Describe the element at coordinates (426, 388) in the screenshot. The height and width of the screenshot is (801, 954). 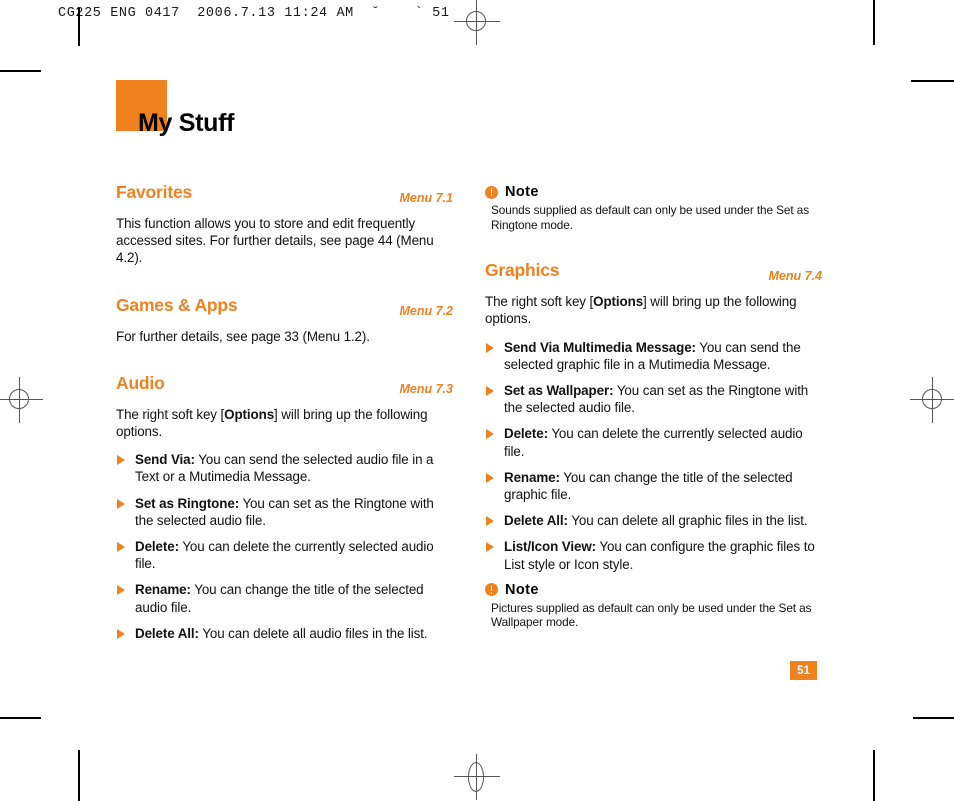
I see `section-menu-audio: Menu 7.3` at that location.